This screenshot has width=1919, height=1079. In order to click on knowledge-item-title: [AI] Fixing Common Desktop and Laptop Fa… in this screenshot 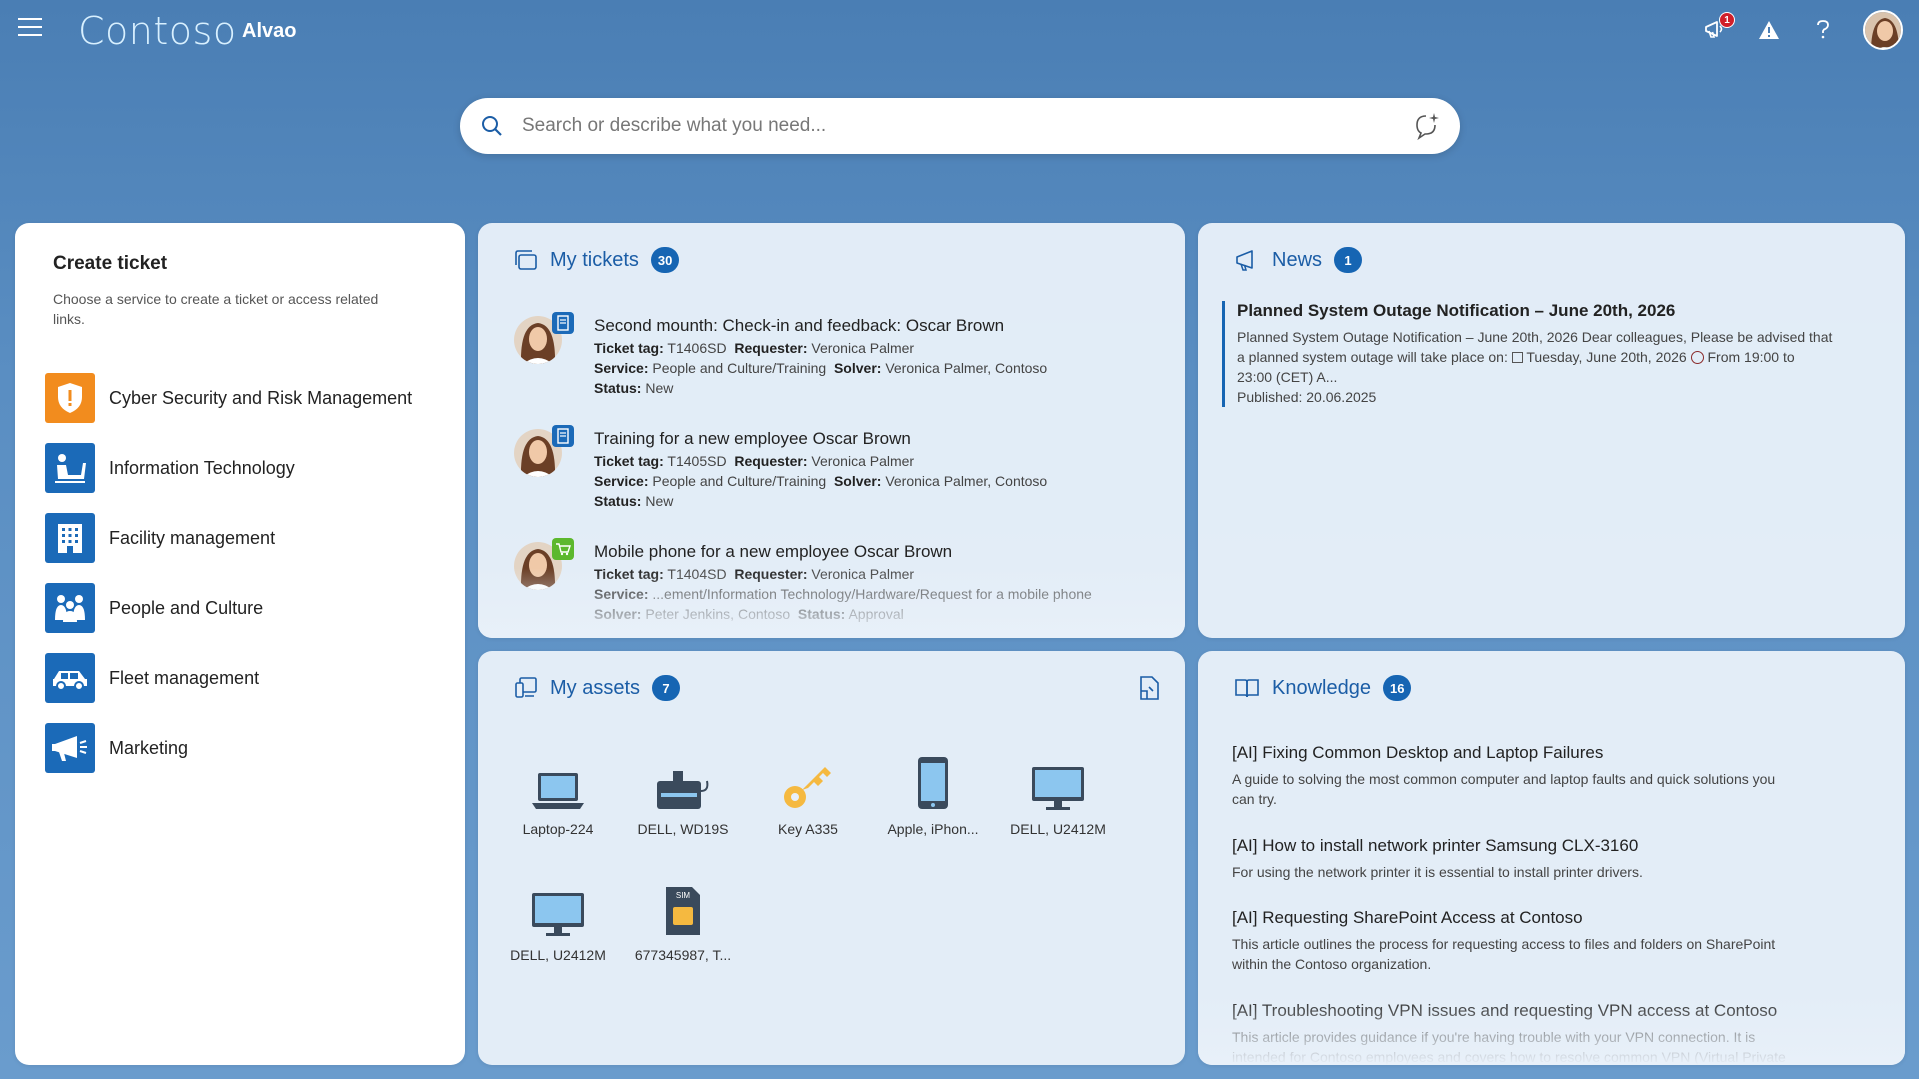, I will do `click(1542, 753)`.